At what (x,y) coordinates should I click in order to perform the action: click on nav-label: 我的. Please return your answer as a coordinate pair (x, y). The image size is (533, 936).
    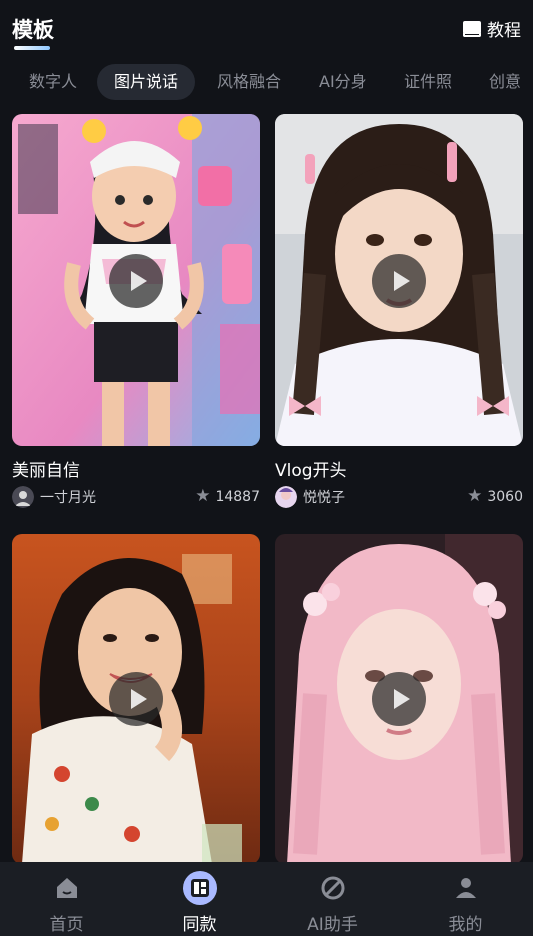
    Looking at the image, I should click on (465, 925).